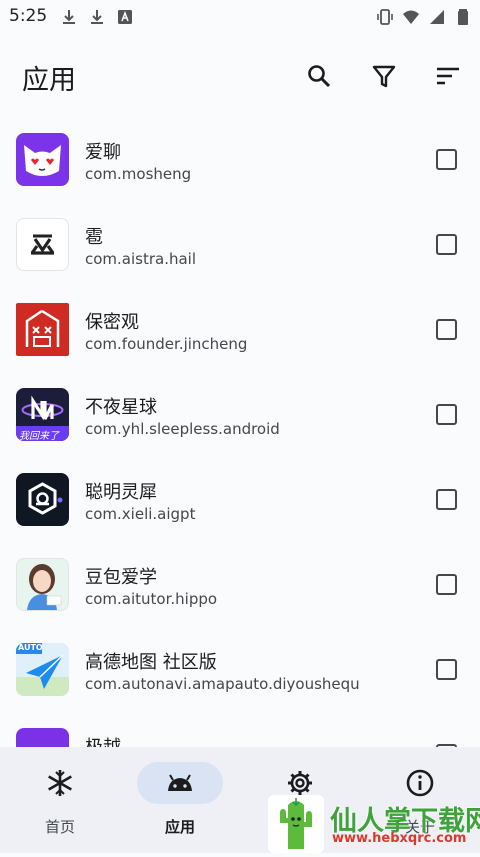  I want to click on nav-label: 首页, so click(59, 827).